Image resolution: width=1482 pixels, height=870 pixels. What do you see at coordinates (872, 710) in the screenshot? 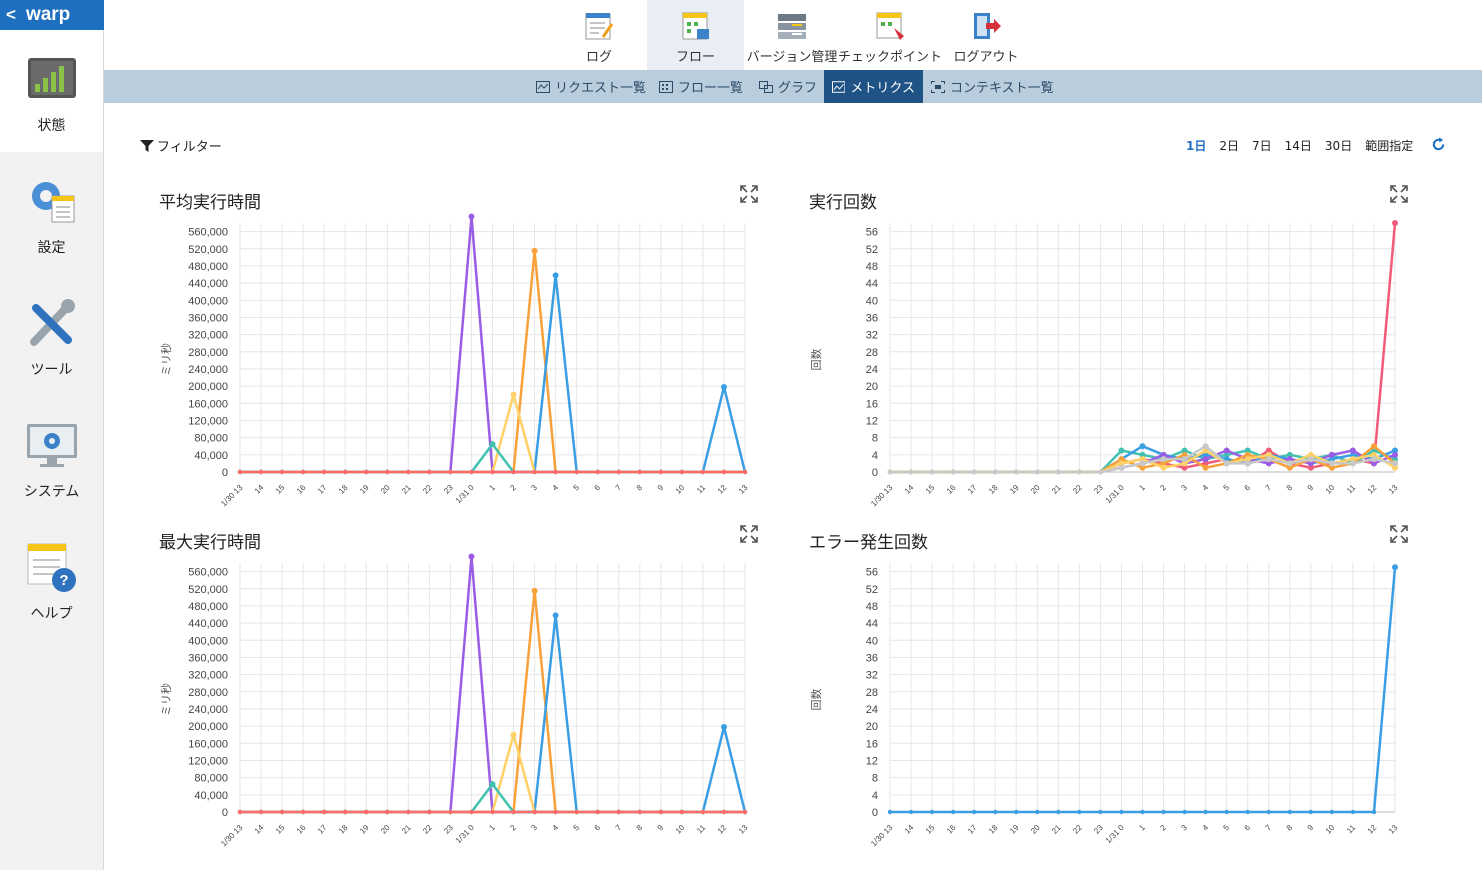
I see `y-tick-label: 24` at bounding box center [872, 710].